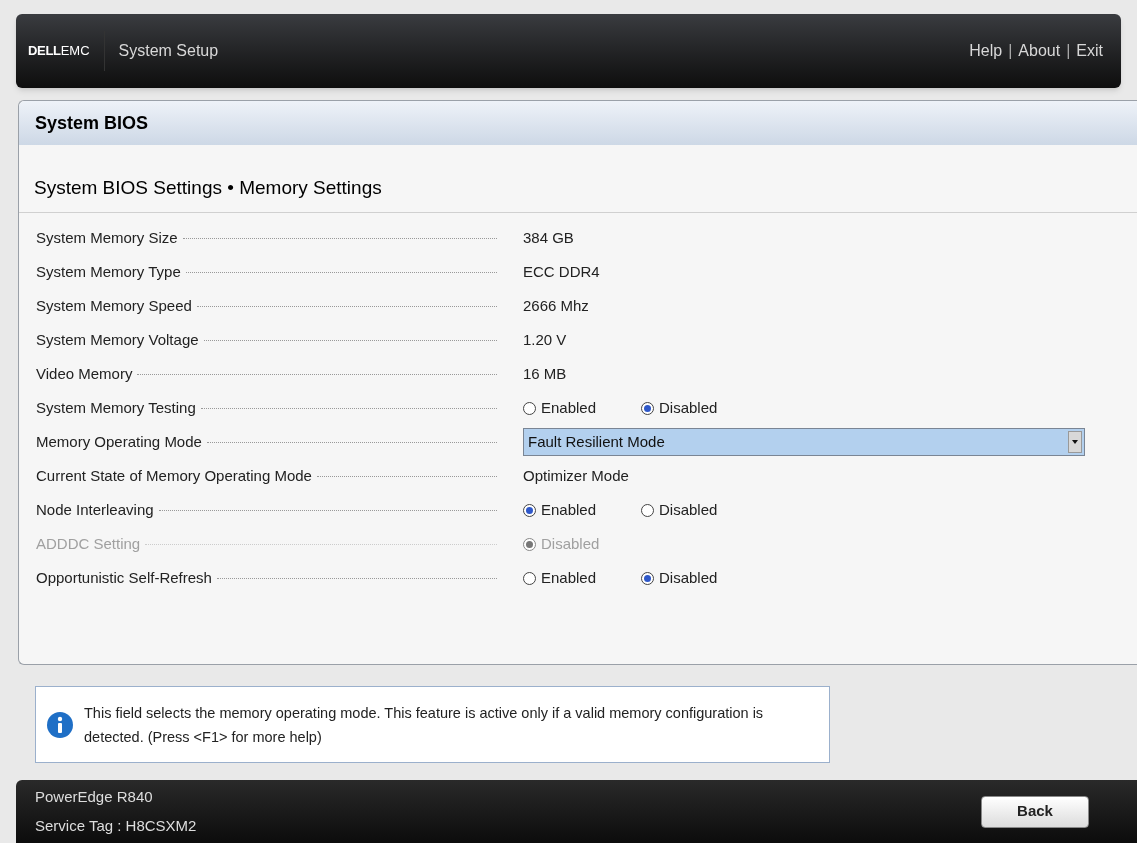 Image resolution: width=1137 pixels, height=843 pixels. What do you see at coordinates (986, 51) in the screenshot?
I see `header-link: Help` at bounding box center [986, 51].